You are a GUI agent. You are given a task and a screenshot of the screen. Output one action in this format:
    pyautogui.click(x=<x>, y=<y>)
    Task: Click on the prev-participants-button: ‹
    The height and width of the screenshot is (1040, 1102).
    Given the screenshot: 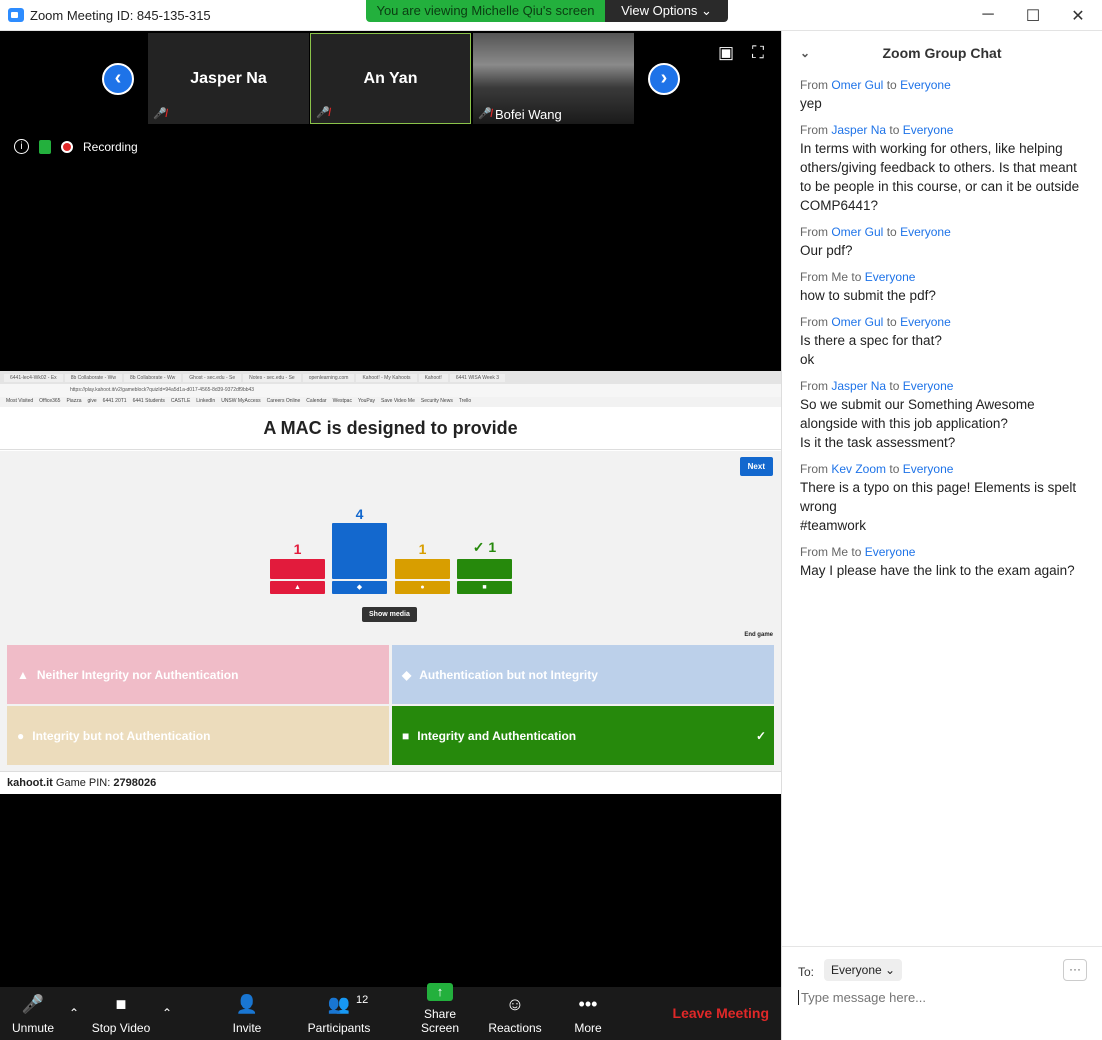 What is the action you would take?
    pyautogui.click(x=118, y=79)
    